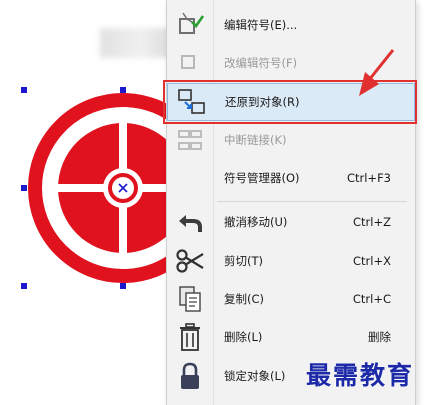 Image resolution: width=428 pixels, height=405 pixels. Describe the element at coordinates (371, 299) in the screenshot. I see `menu-item-shortcut: Ctrl+C` at that location.